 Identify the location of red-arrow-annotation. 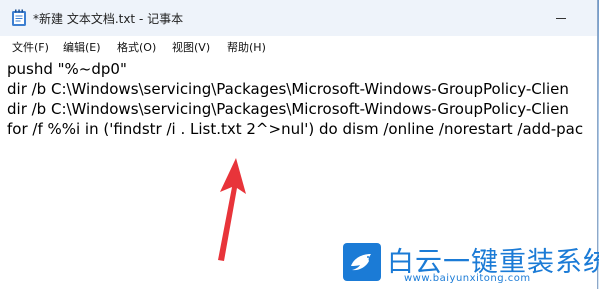
(232, 209).